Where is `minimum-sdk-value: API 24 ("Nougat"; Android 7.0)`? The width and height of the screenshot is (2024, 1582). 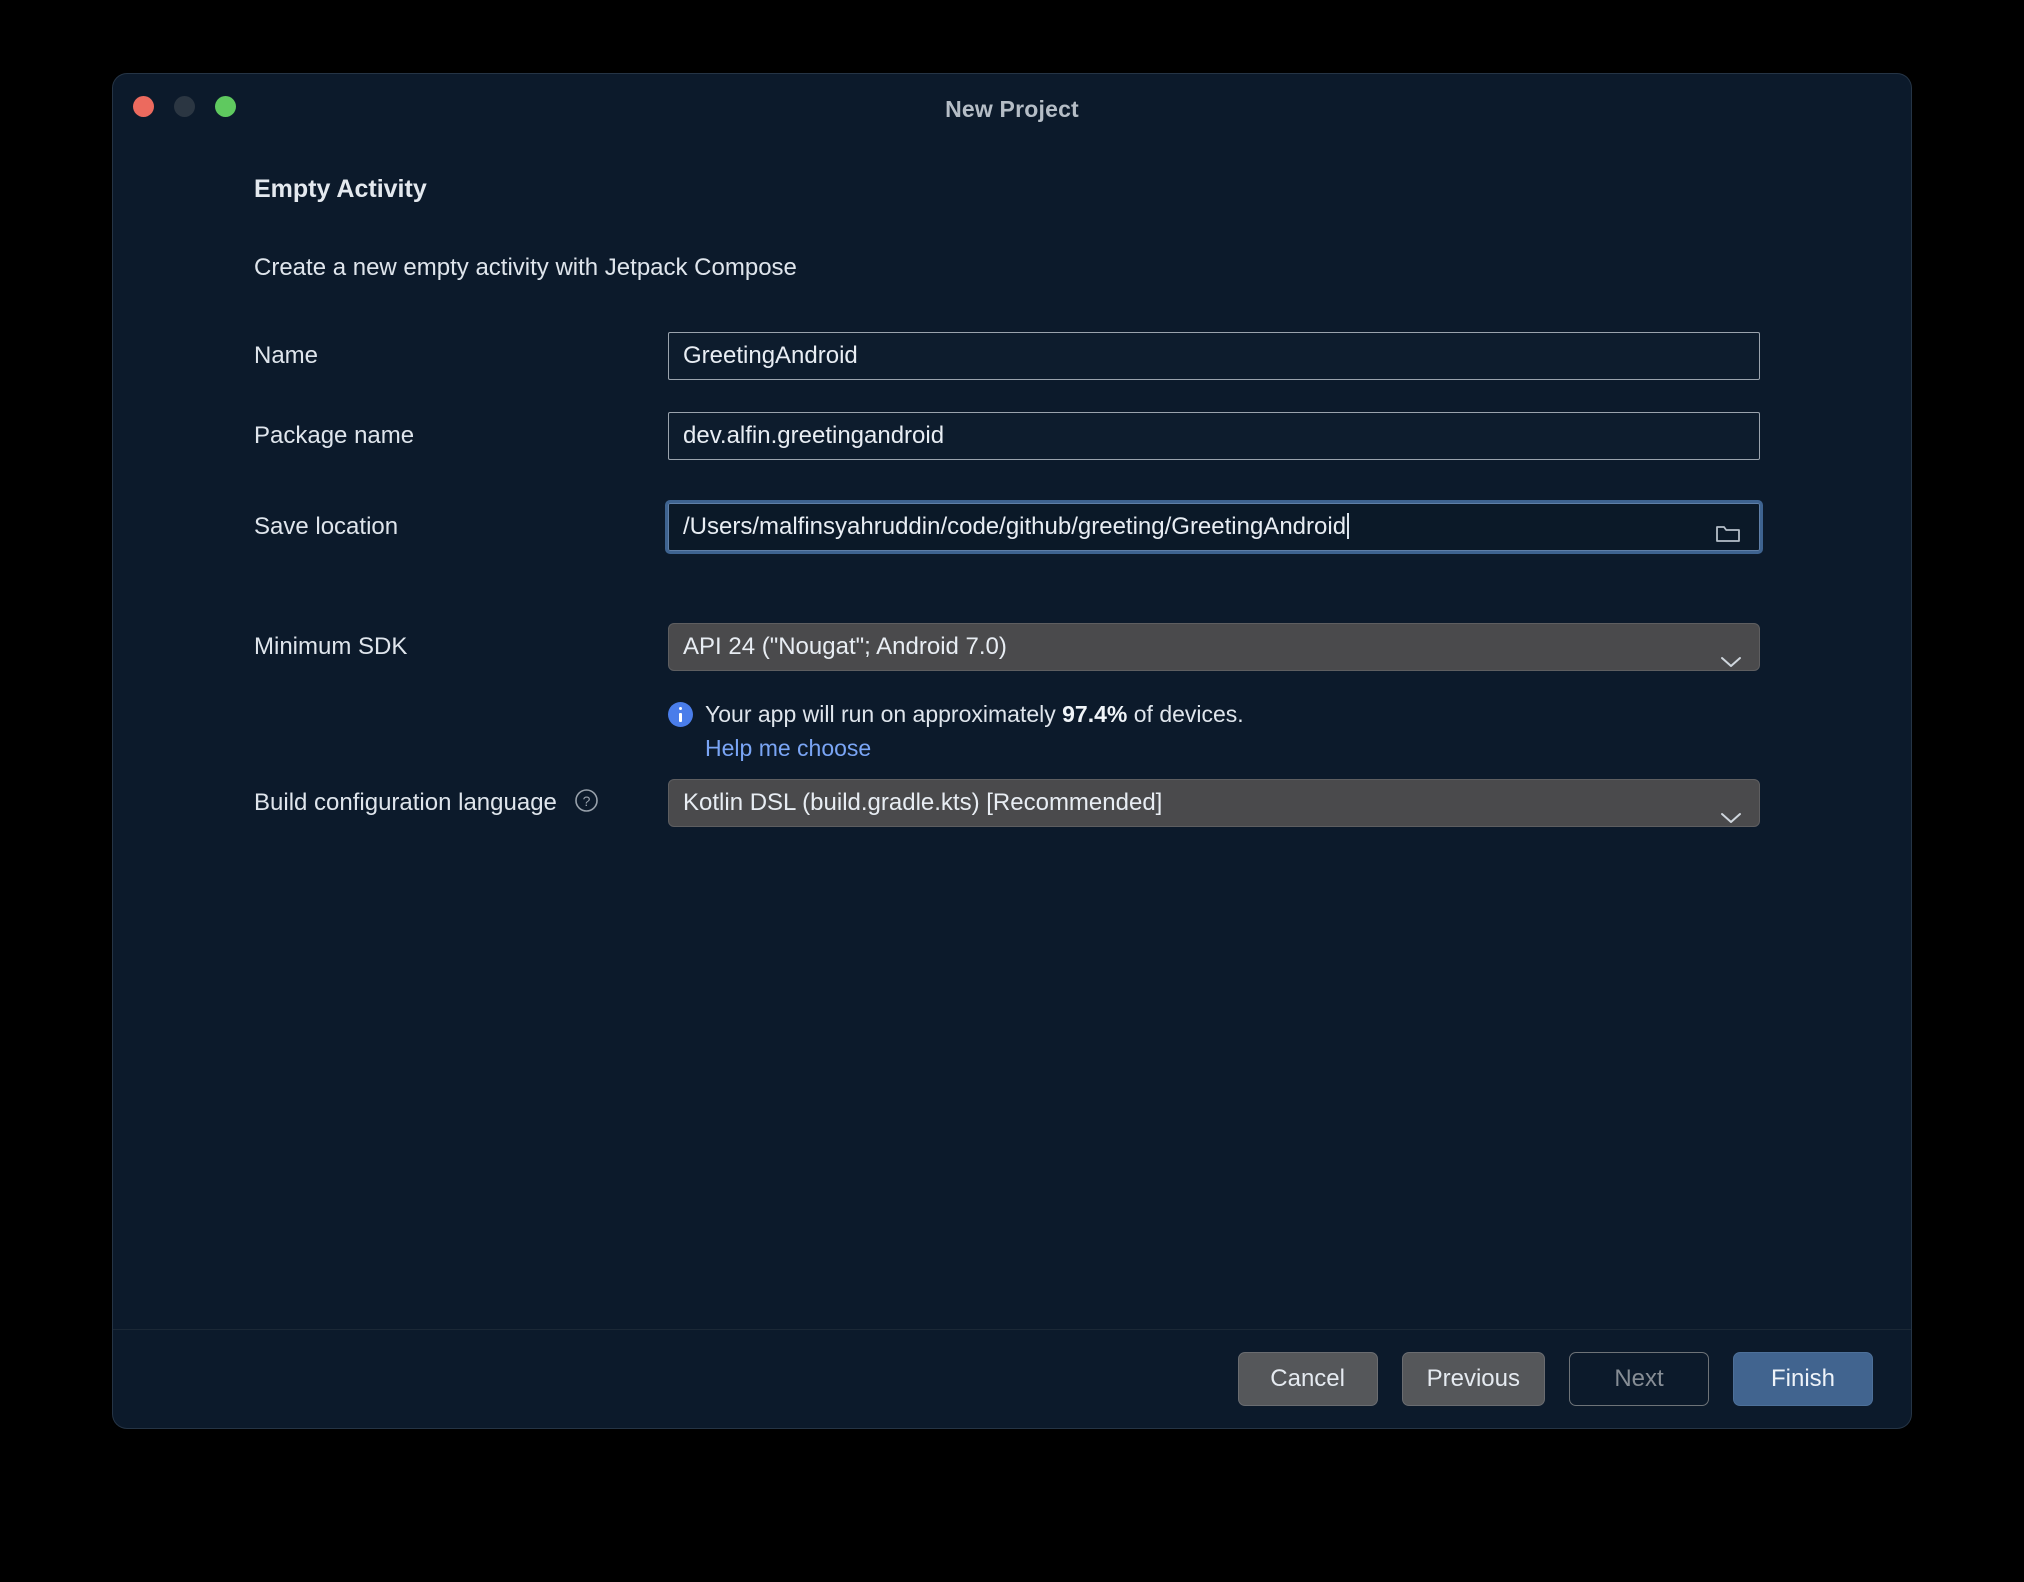 minimum-sdk-value: API 24 ("Nougat"; Android 7.0) is located at coordinates (845, 646).